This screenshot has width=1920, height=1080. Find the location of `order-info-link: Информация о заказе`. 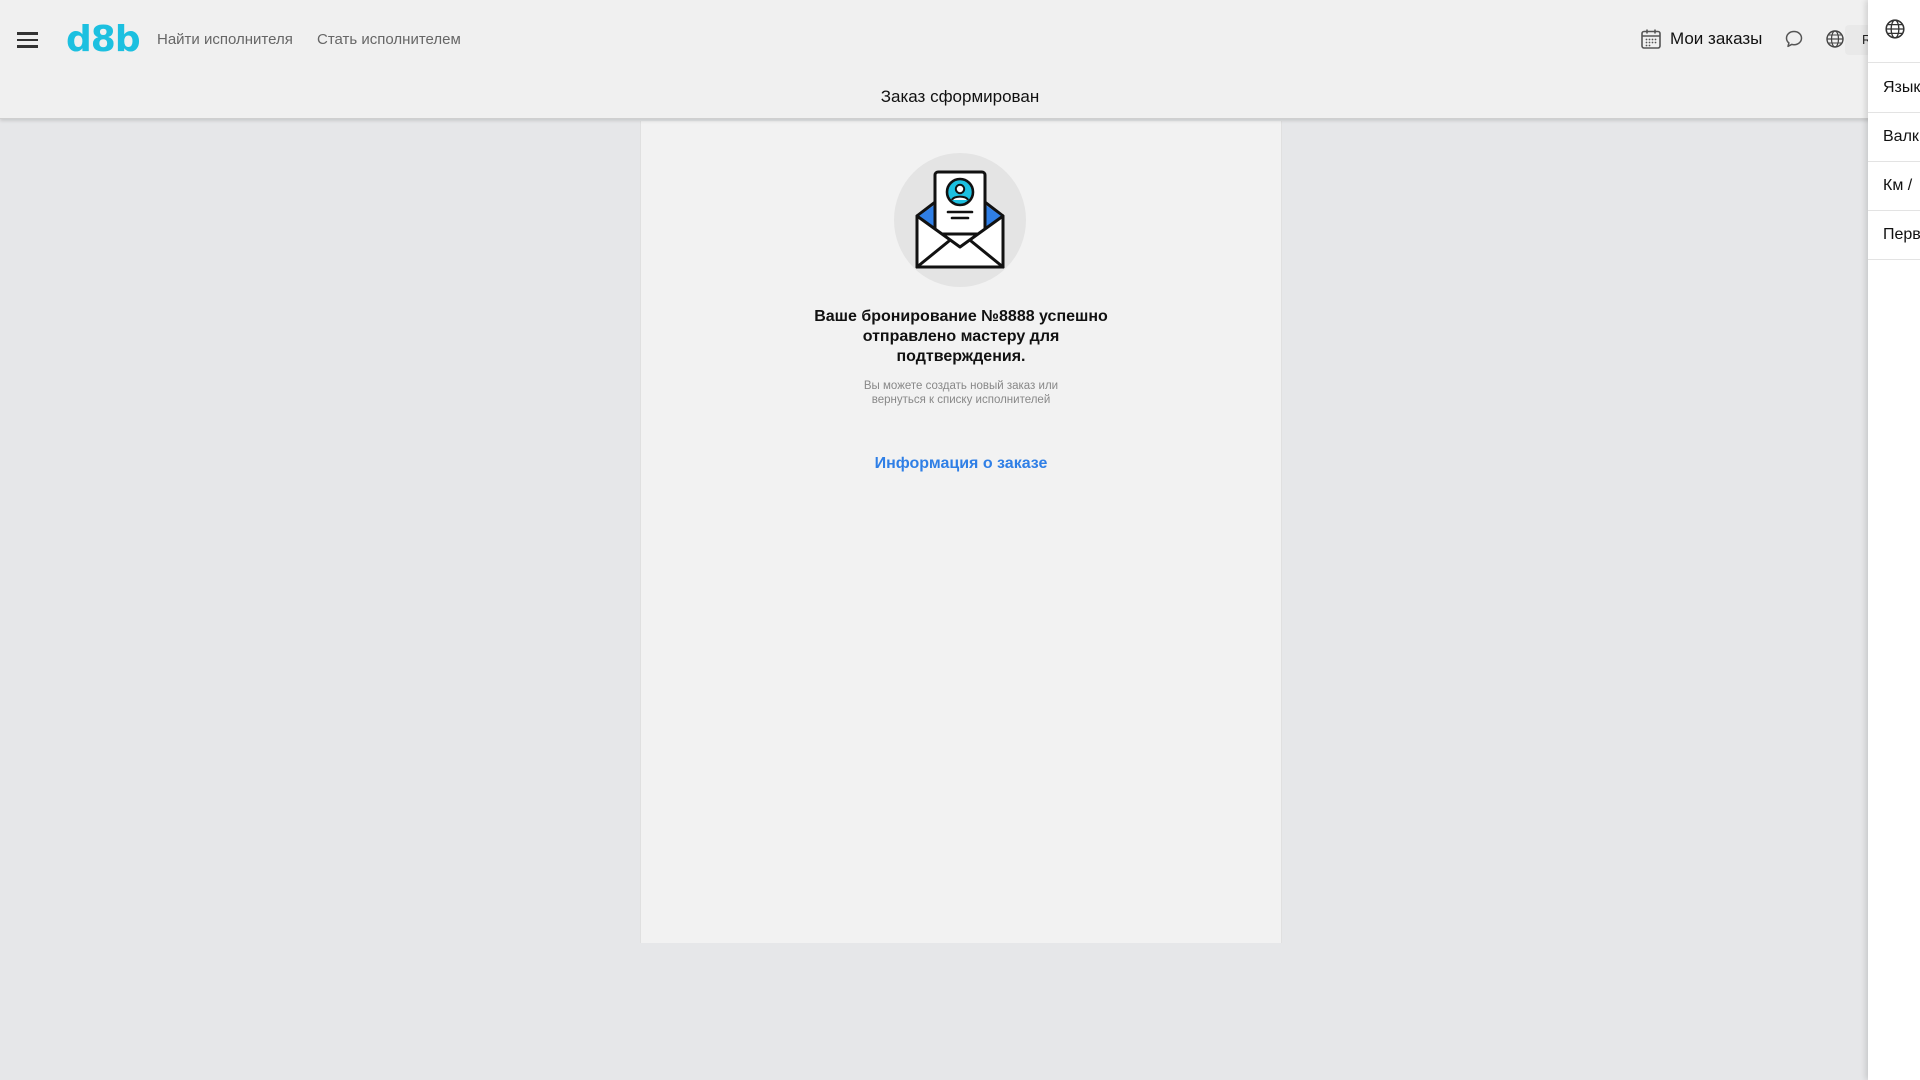

order-info-link: Информация о заказе is located at coordinates (961, 464).